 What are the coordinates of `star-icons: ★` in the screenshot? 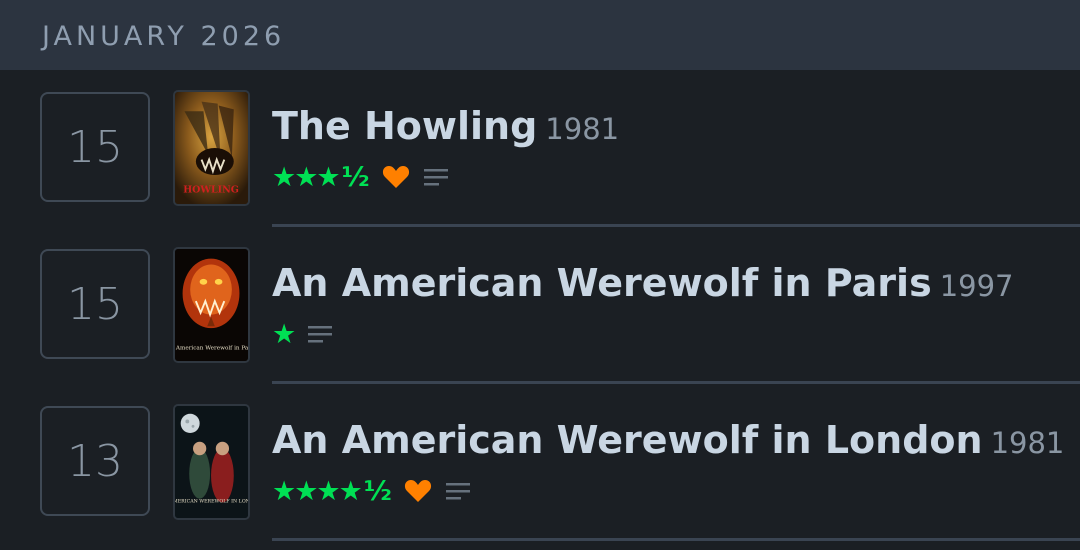 It's located at (284, 334).